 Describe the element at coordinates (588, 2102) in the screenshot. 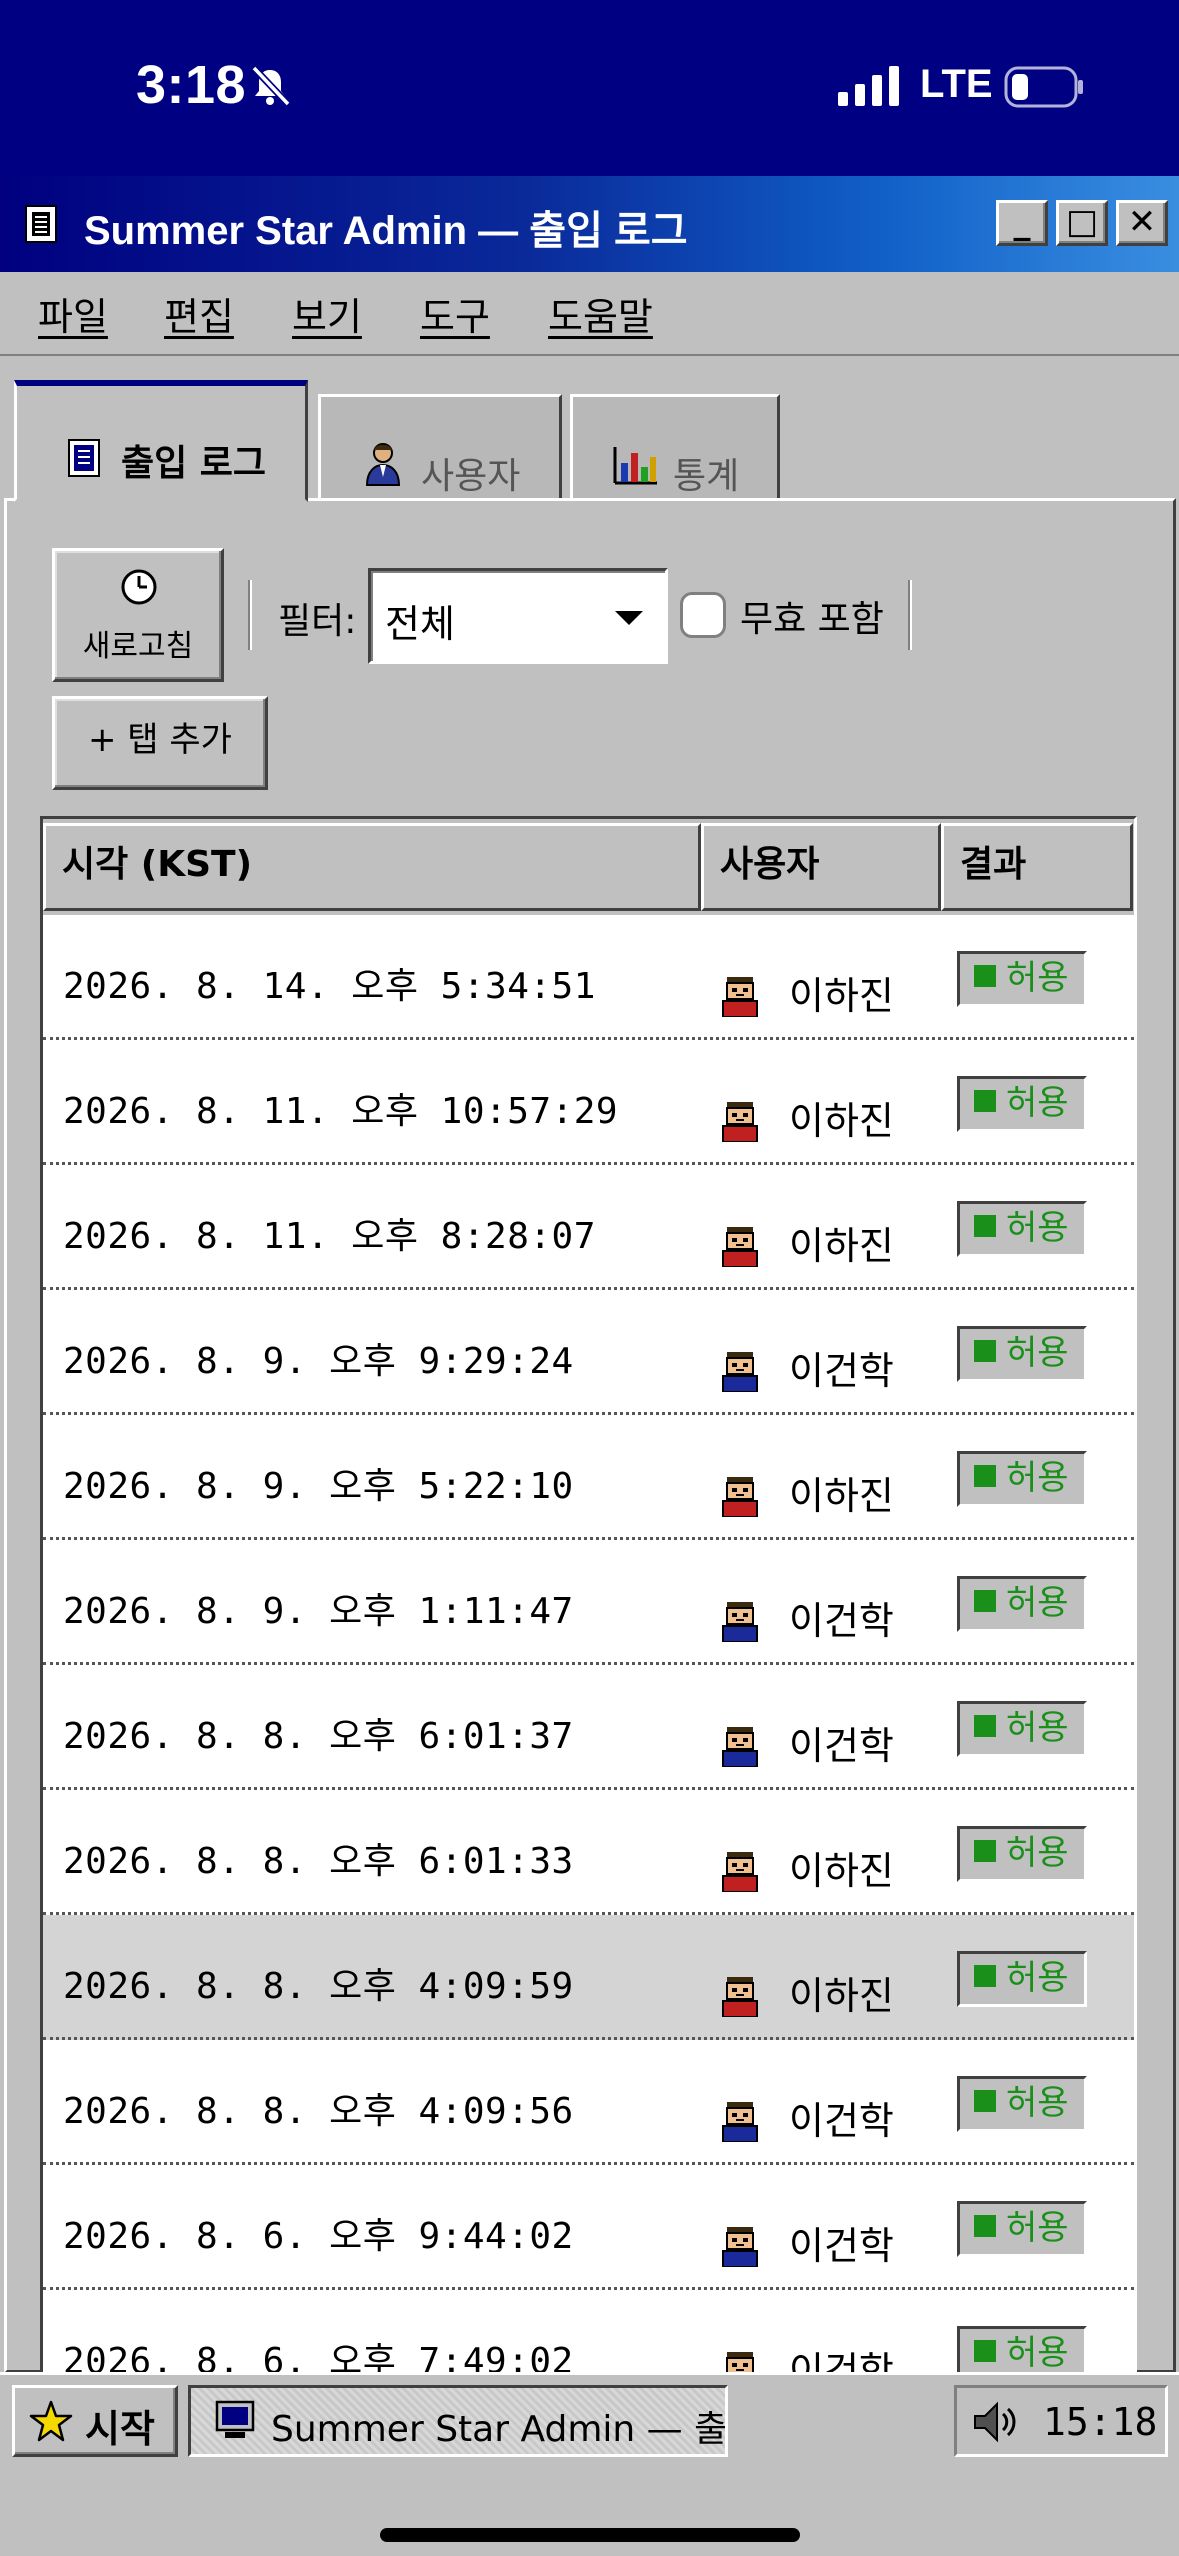

I see `table-row: 2026. 8. 8. 오후 4:09:56 이건학 허용` at that location.